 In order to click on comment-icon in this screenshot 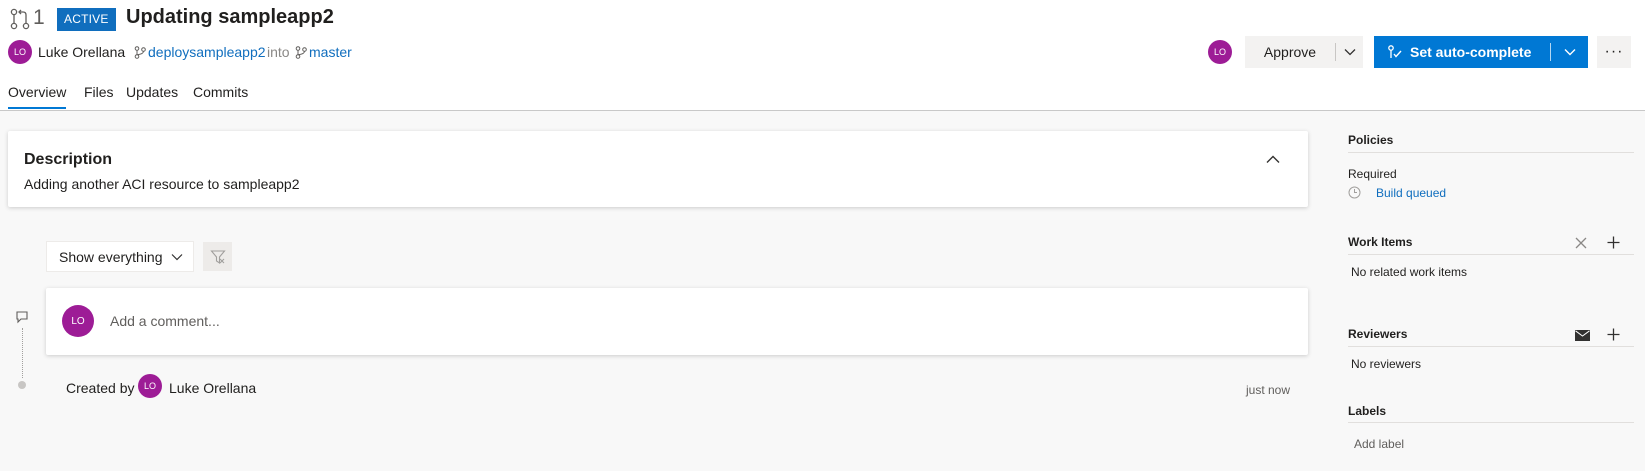, I will do `click(22, 317)`.